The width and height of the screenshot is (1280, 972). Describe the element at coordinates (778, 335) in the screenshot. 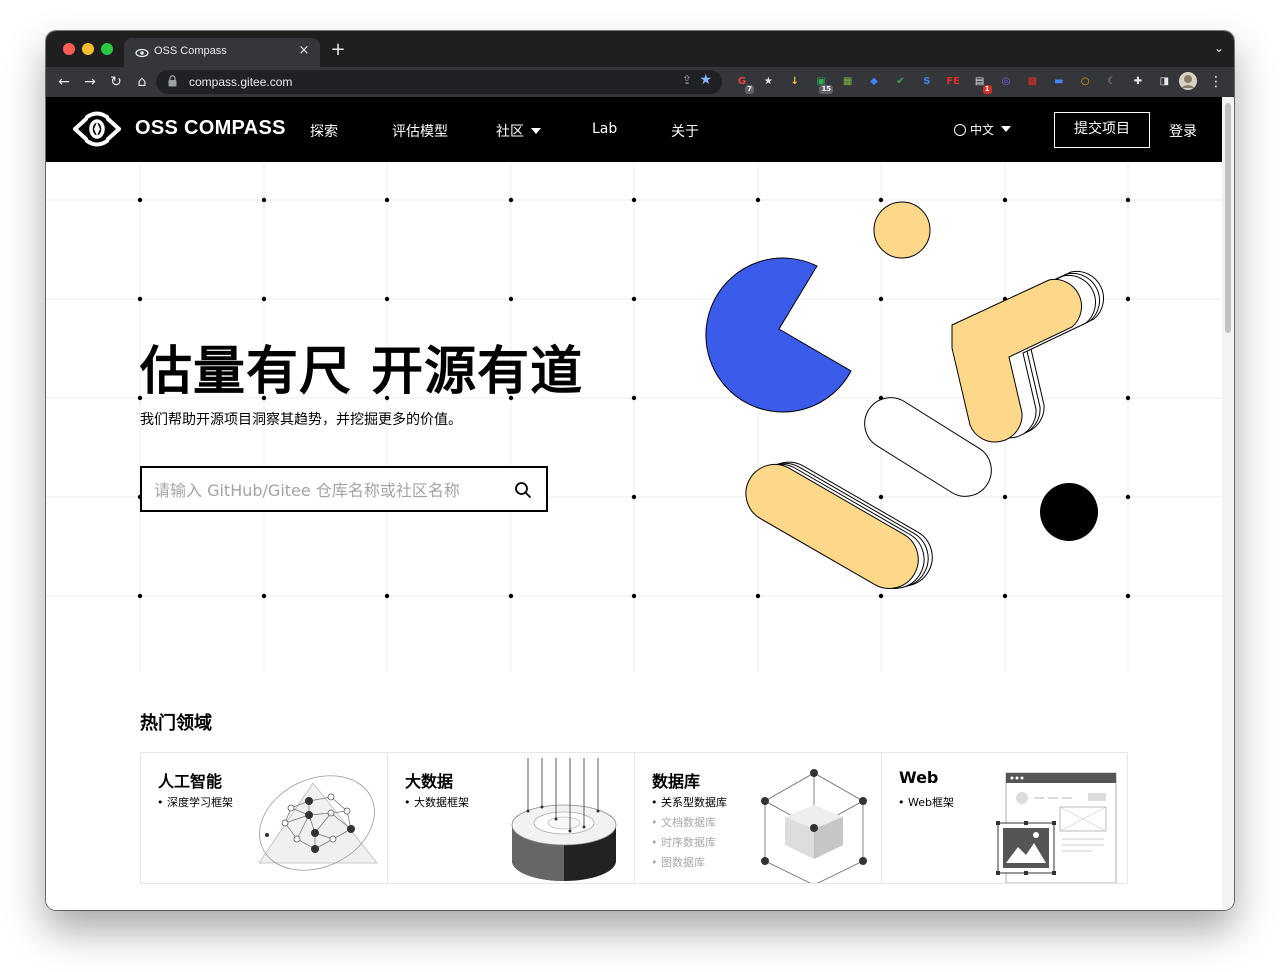

I see `blue-pacman-shape` at that location.